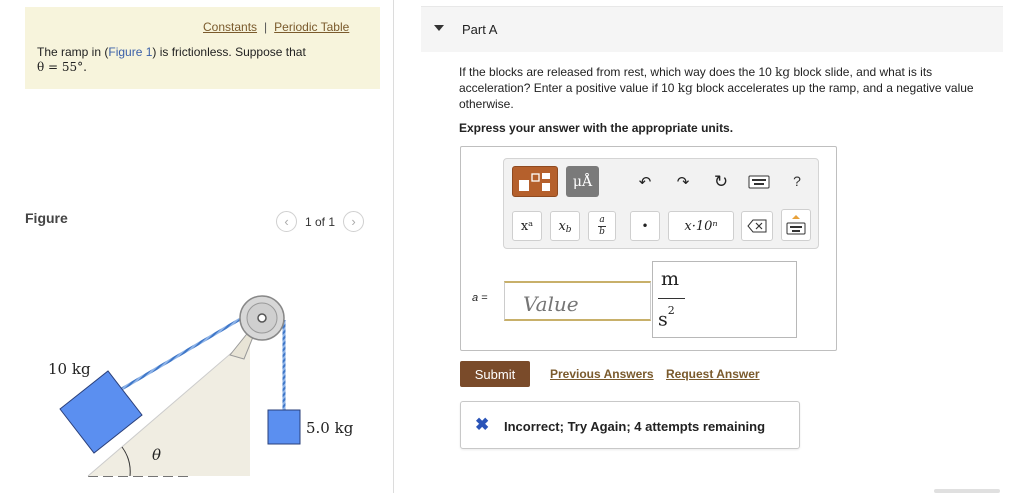  Describe the element at coordinates (671, 298) in the screenshot. I see `unit-fraction-bar` at that location.